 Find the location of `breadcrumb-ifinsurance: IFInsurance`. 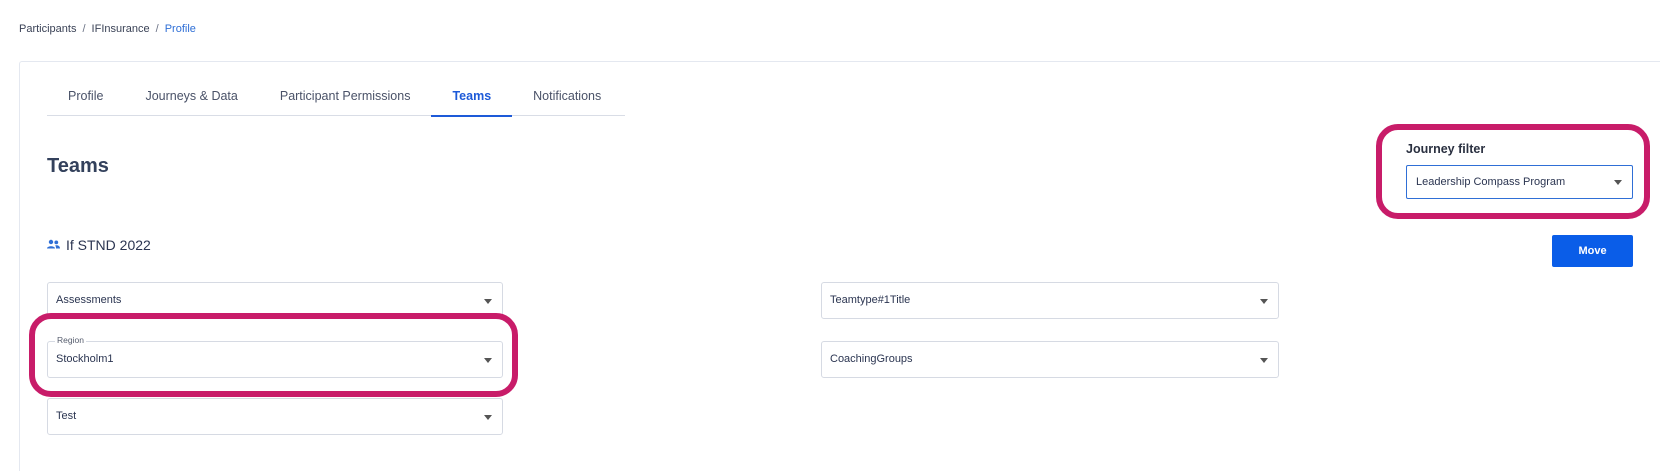

breadcrumb-ifinsurance: IFInsurance is located at coordinates (121, 29).